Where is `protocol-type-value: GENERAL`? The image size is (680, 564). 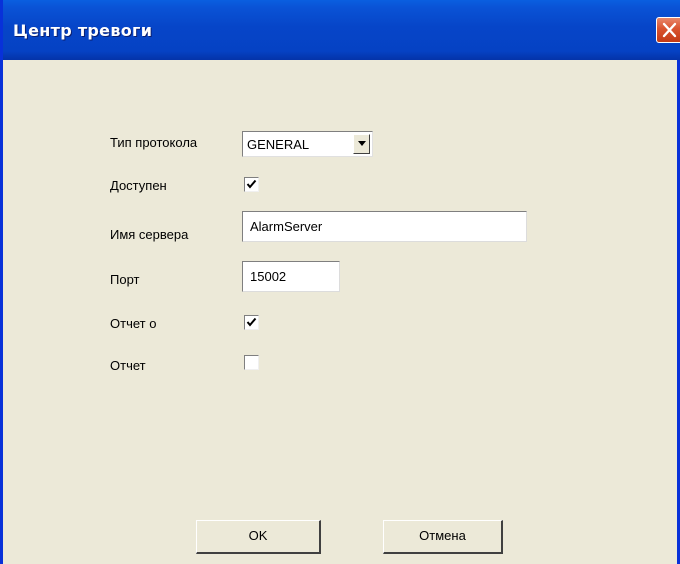
protocol-type-value: GENERAL is located at coordinates (278, 144).